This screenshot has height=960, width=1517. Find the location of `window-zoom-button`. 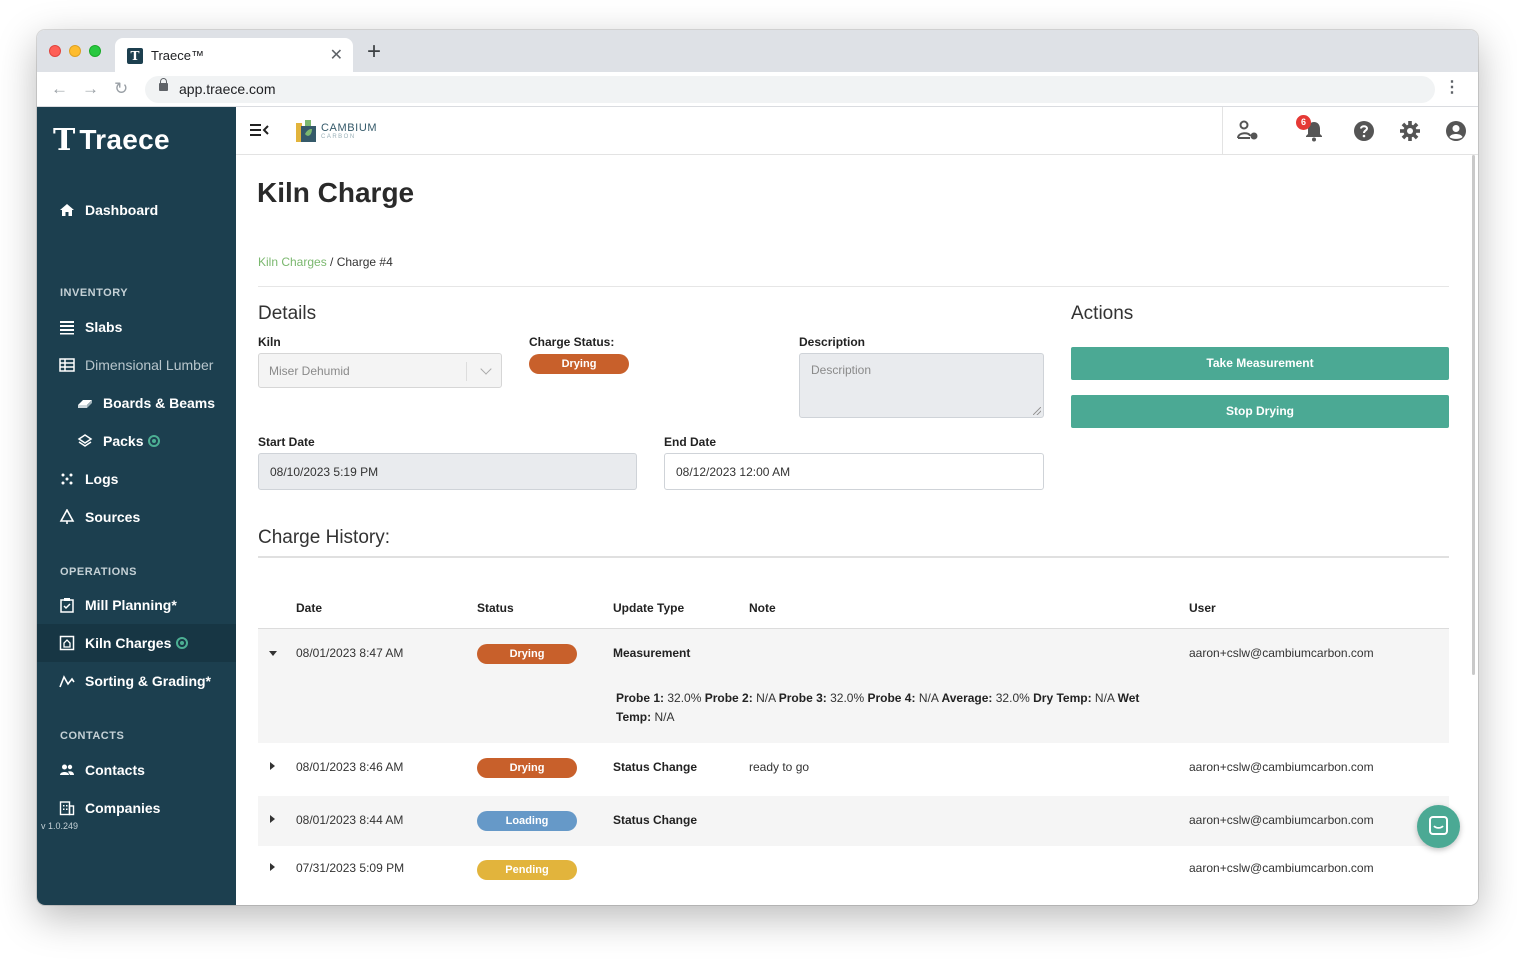

window-zoom-button is located at coordinates (95, 51).